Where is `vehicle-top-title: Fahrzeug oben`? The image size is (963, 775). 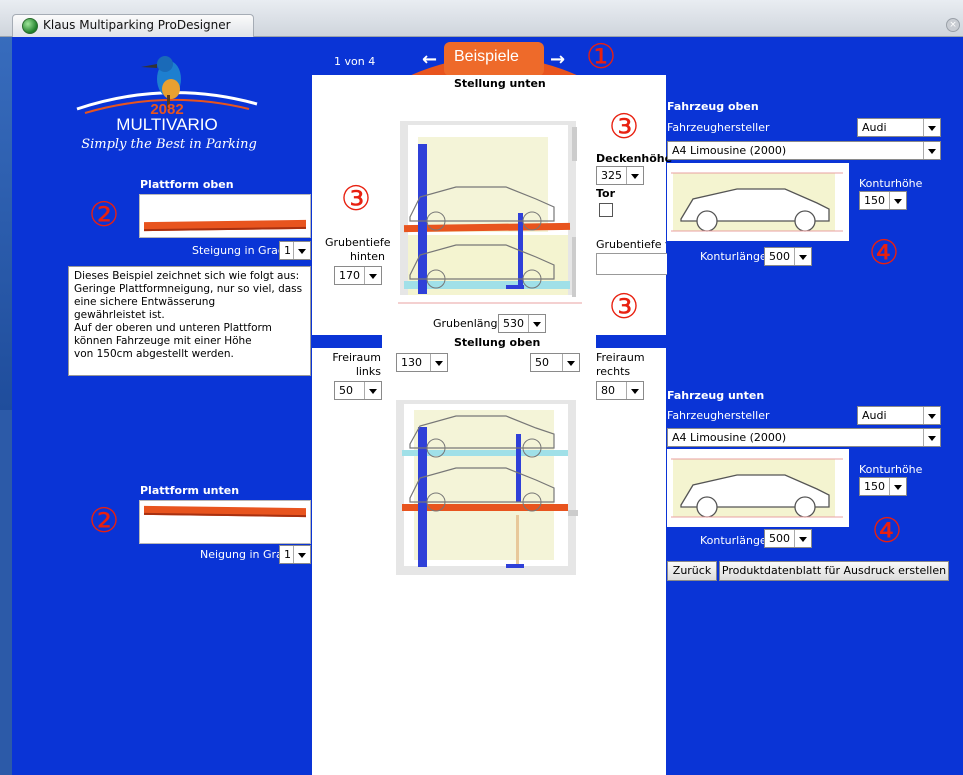
vehicle-top-title: Fahrzeug oben is located at coordinates (713, 106).